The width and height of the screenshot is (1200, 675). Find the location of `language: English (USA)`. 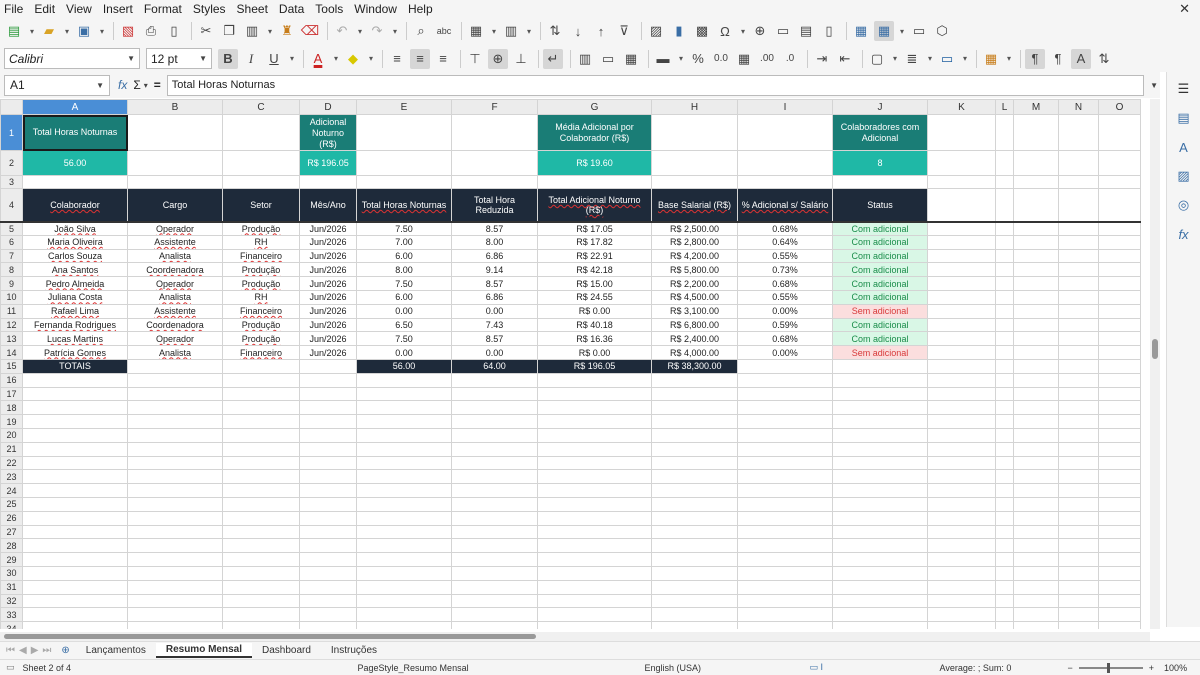

language: English (USA) is located at coordinates (727, 668).